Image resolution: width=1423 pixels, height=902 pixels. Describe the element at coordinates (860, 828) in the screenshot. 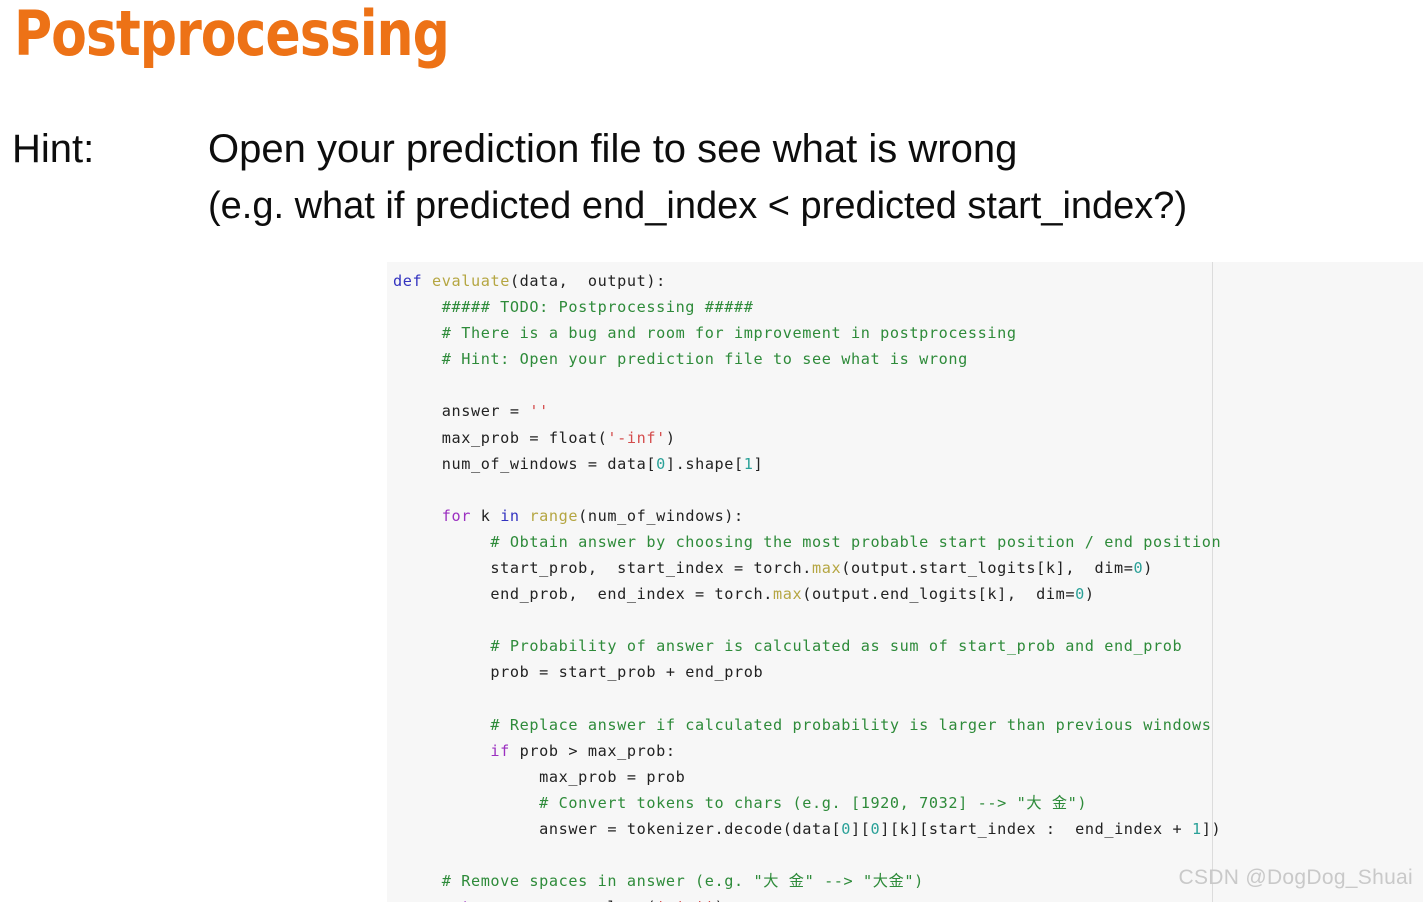

I see `code-token: ][` at that location.